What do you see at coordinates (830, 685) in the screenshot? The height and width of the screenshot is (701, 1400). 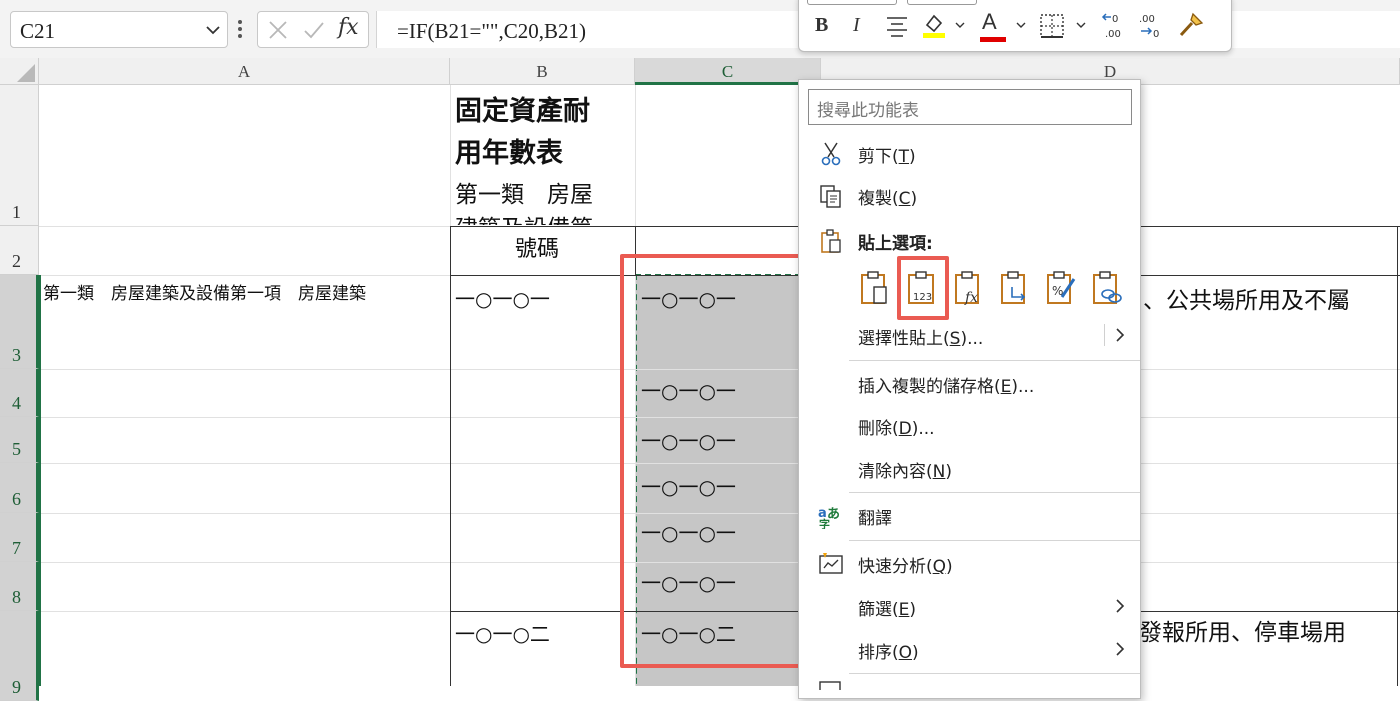 I see `partial-menu-icon` at bounding box center [830, 685].